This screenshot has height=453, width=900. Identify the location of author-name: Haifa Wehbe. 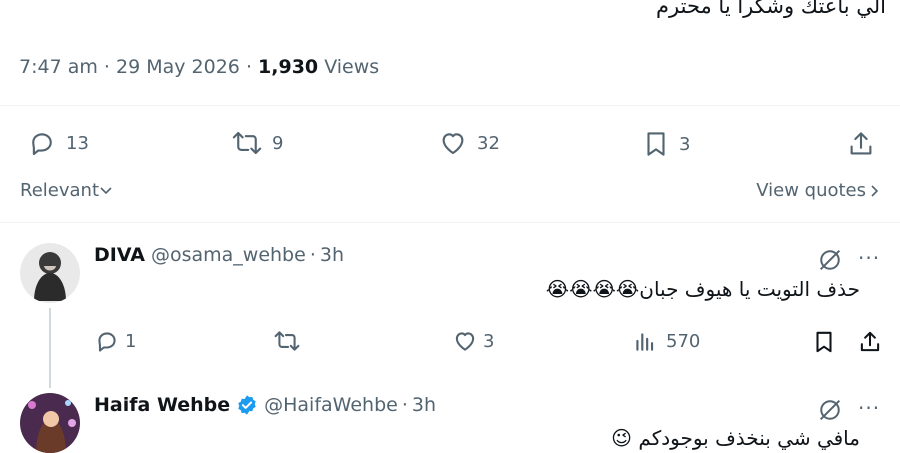
(162, 405).